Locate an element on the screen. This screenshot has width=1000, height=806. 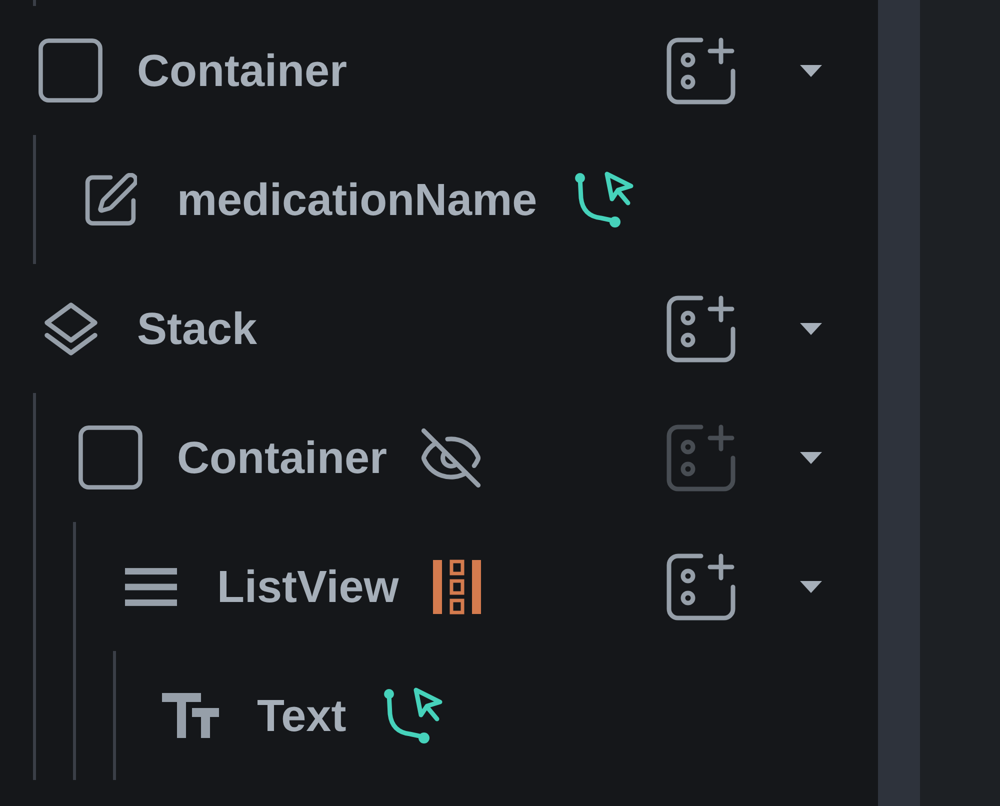
layers-icon is located at coordinates (71, 329).